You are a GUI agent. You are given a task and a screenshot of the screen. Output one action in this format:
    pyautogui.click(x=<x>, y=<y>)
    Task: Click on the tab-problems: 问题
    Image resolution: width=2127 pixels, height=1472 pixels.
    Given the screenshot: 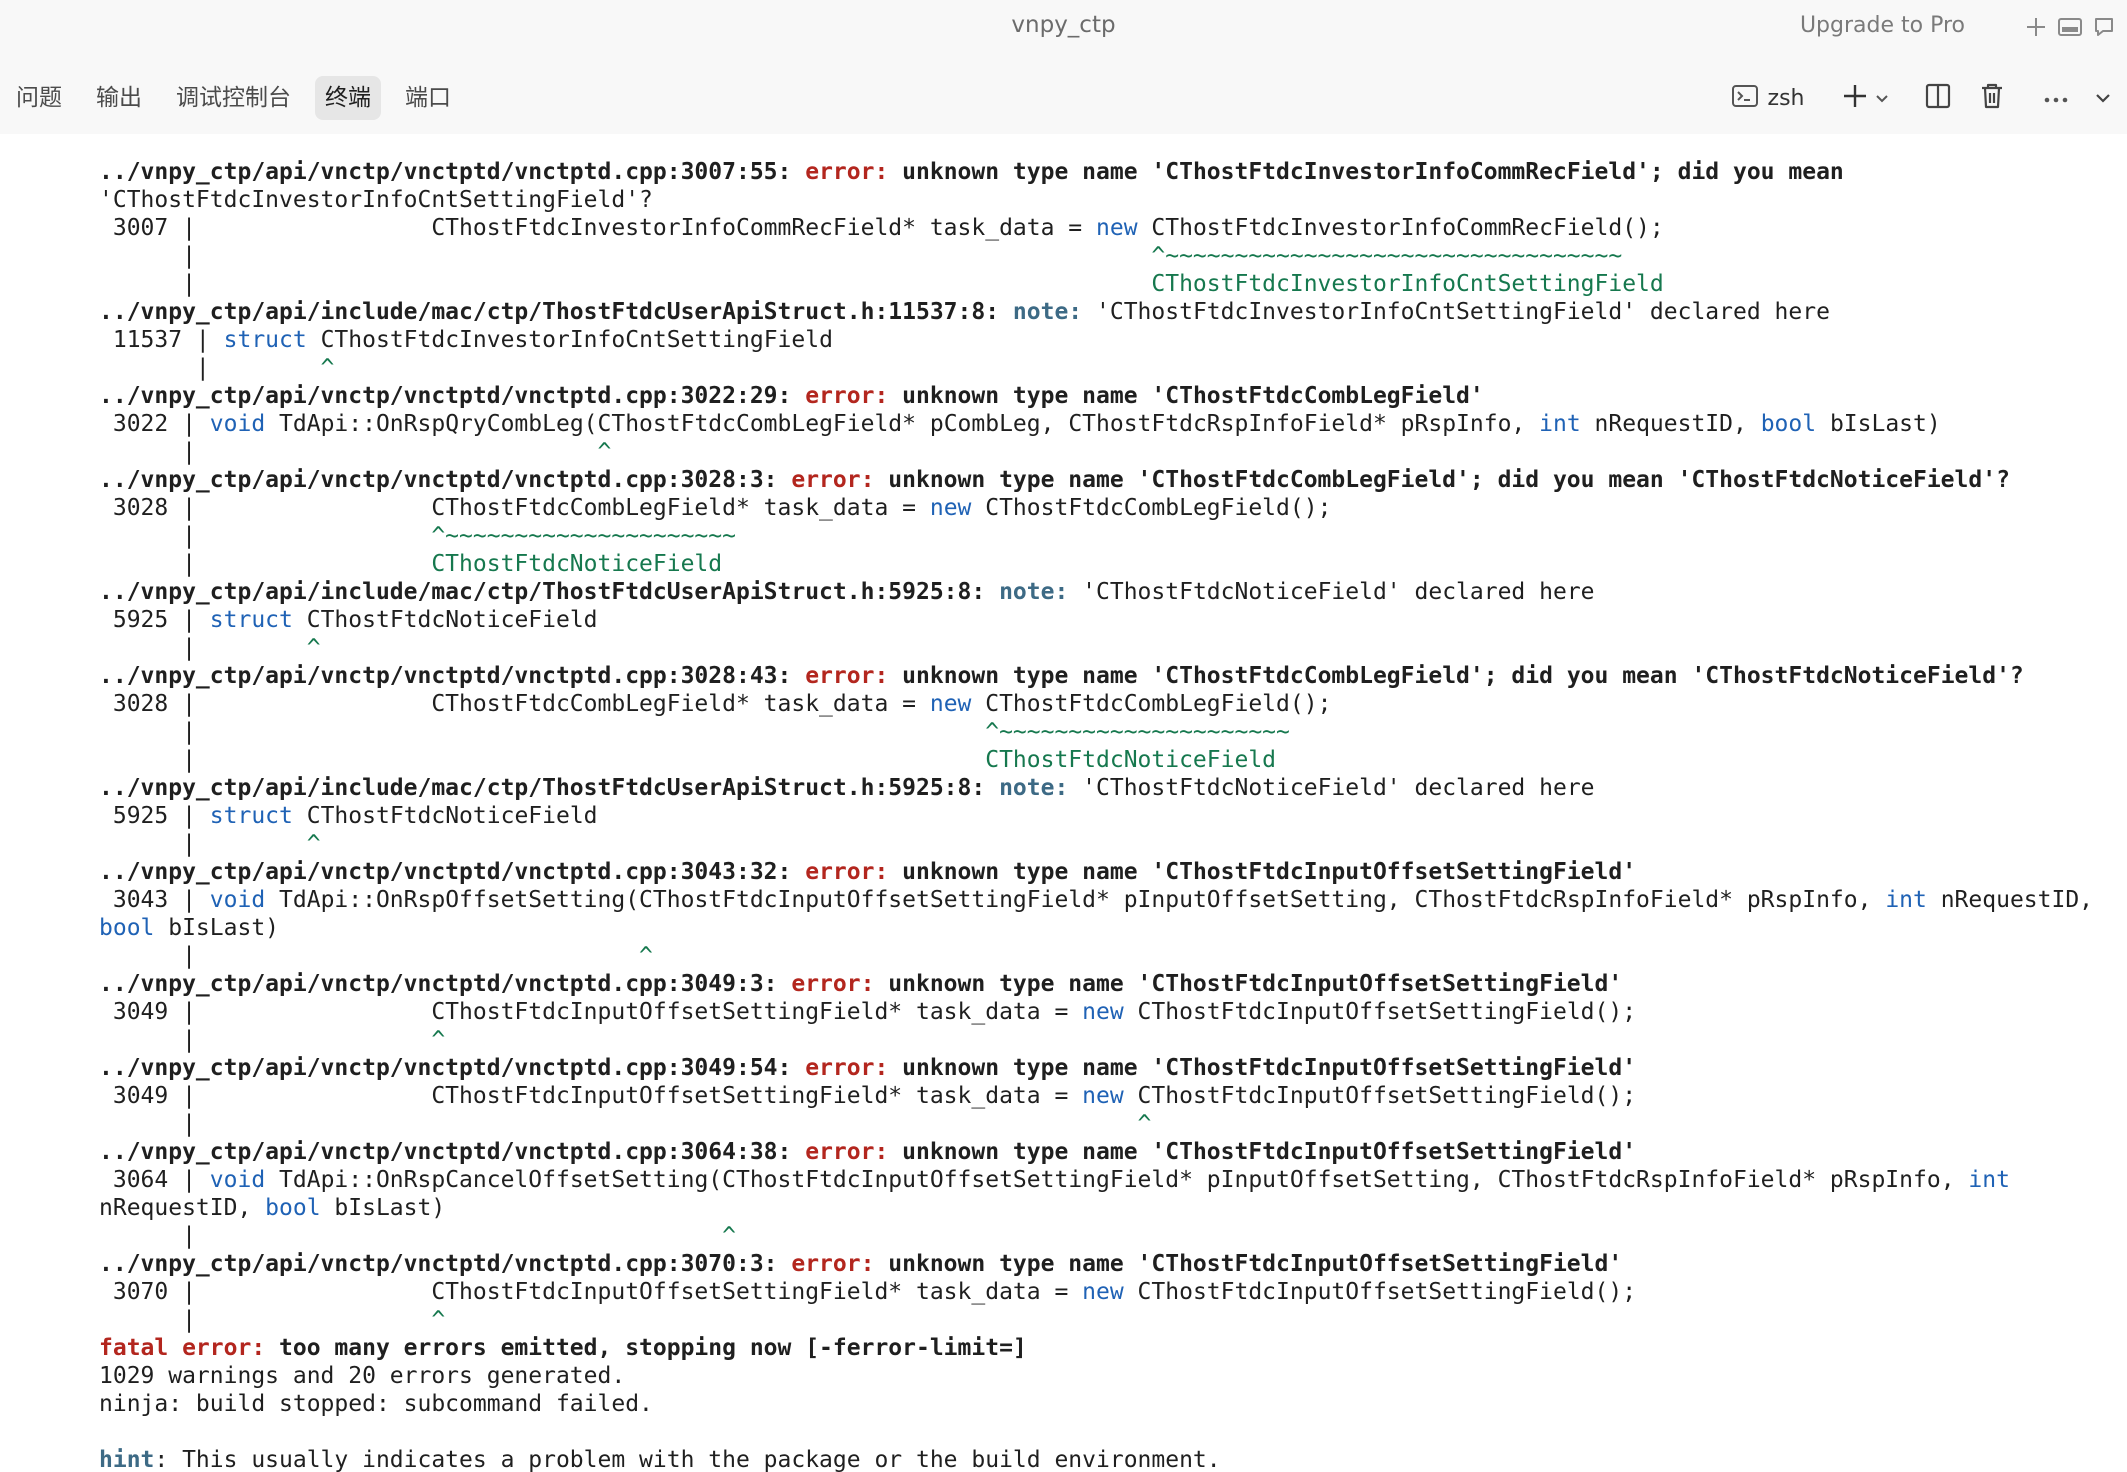 What is the action you would take?
    pyautogui.click(x=39, y=98)
    